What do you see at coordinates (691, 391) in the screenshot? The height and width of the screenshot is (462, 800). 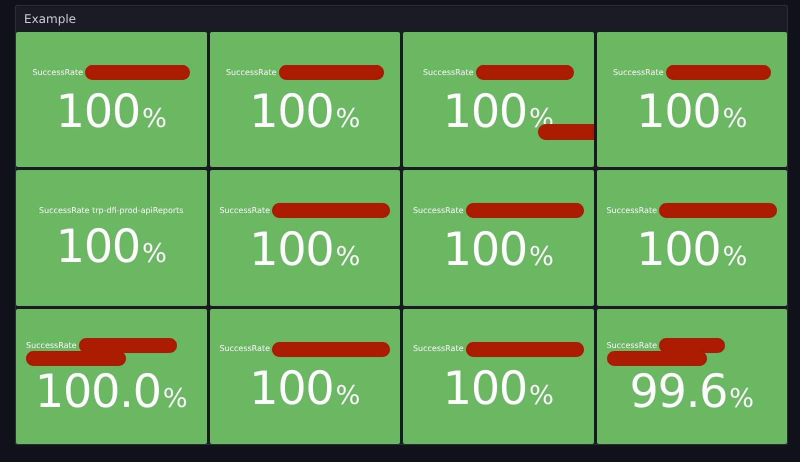 I see `stat-value: 99.6%` at bounding box center [691, 391].